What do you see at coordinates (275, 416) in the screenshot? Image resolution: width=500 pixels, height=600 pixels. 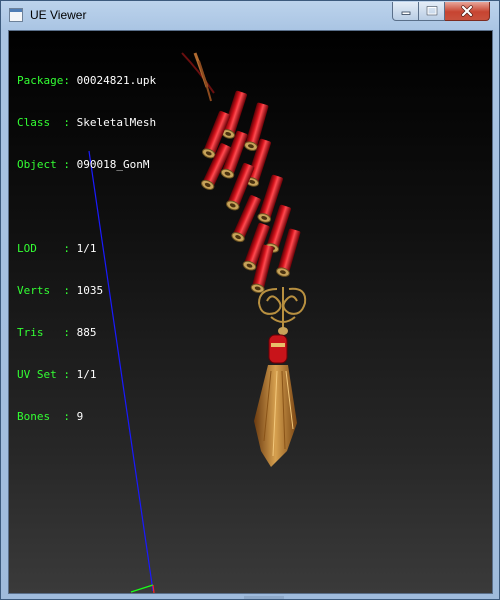 I see `tassel` at bounding box center [275, 416].